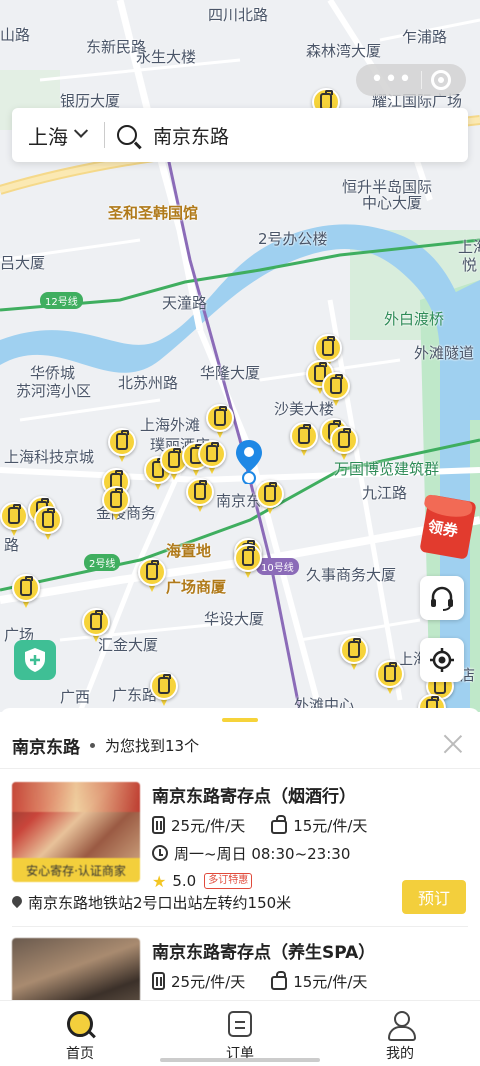 The width and height of the screenshot is (480, 1066). What do you see at coordinates (442, 660) in the screenshot?
I see `locate-me-button` at bounding box center [442, 660].